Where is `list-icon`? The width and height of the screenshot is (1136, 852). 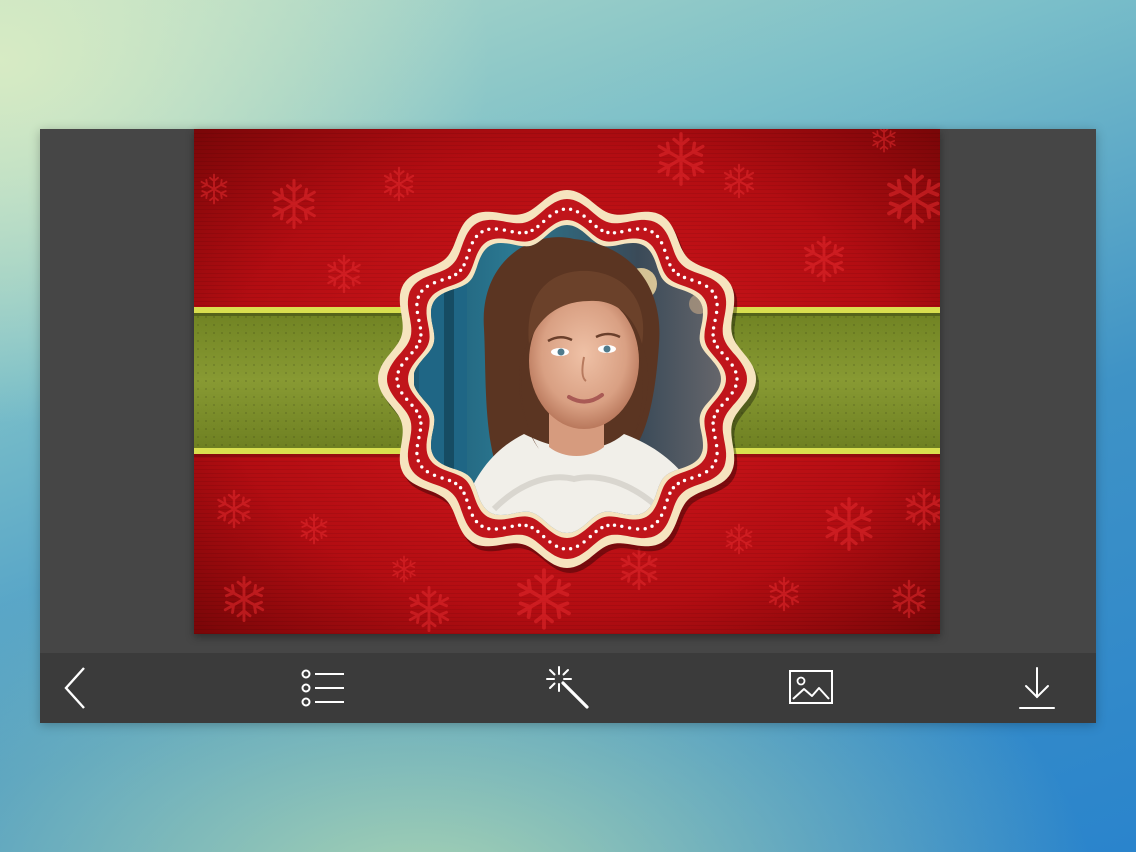
list-icon is located at coordinates (322, 688).